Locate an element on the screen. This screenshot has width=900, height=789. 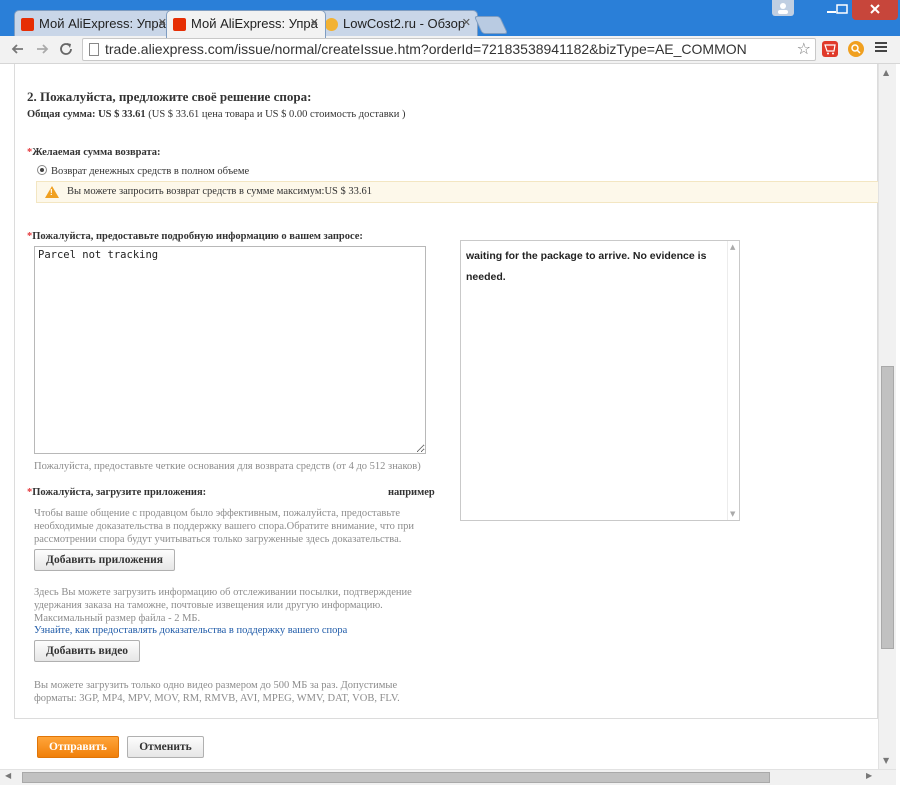
warning-icon is located at coordinates (52, 192).